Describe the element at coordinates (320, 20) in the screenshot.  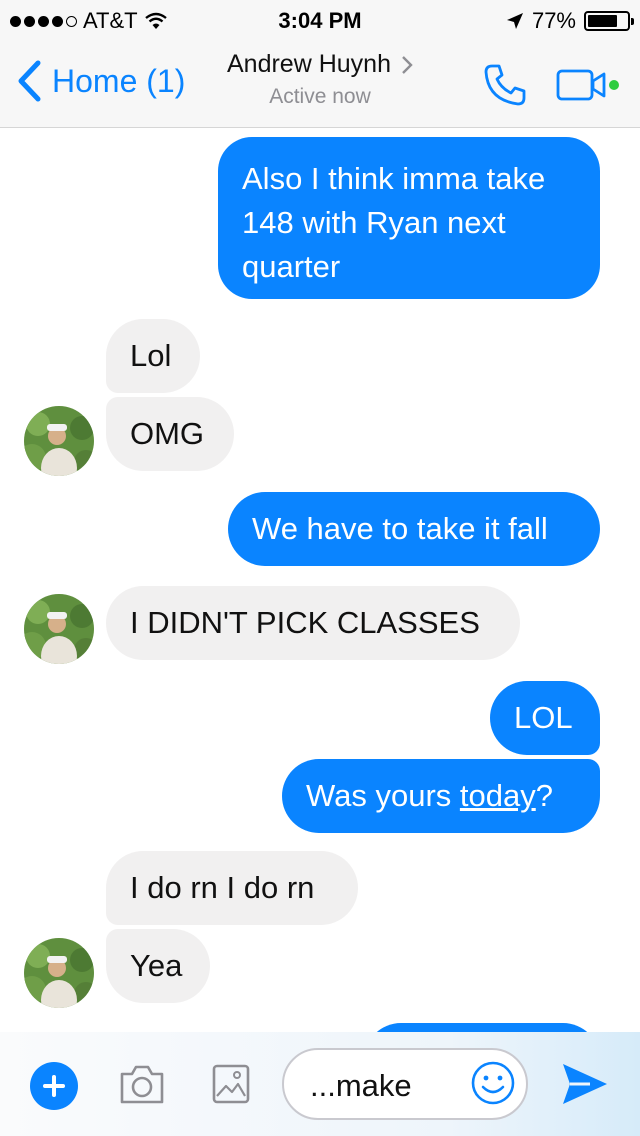
I see `status-bar: AT&T 3:04 PM 77%` at that location.